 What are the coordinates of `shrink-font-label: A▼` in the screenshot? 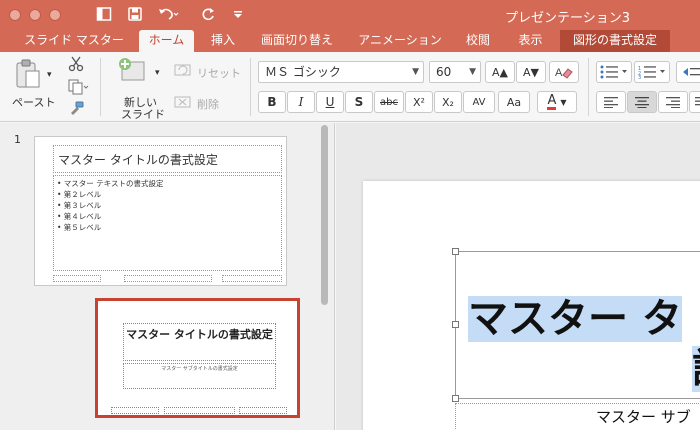 It's located at (531, 72).